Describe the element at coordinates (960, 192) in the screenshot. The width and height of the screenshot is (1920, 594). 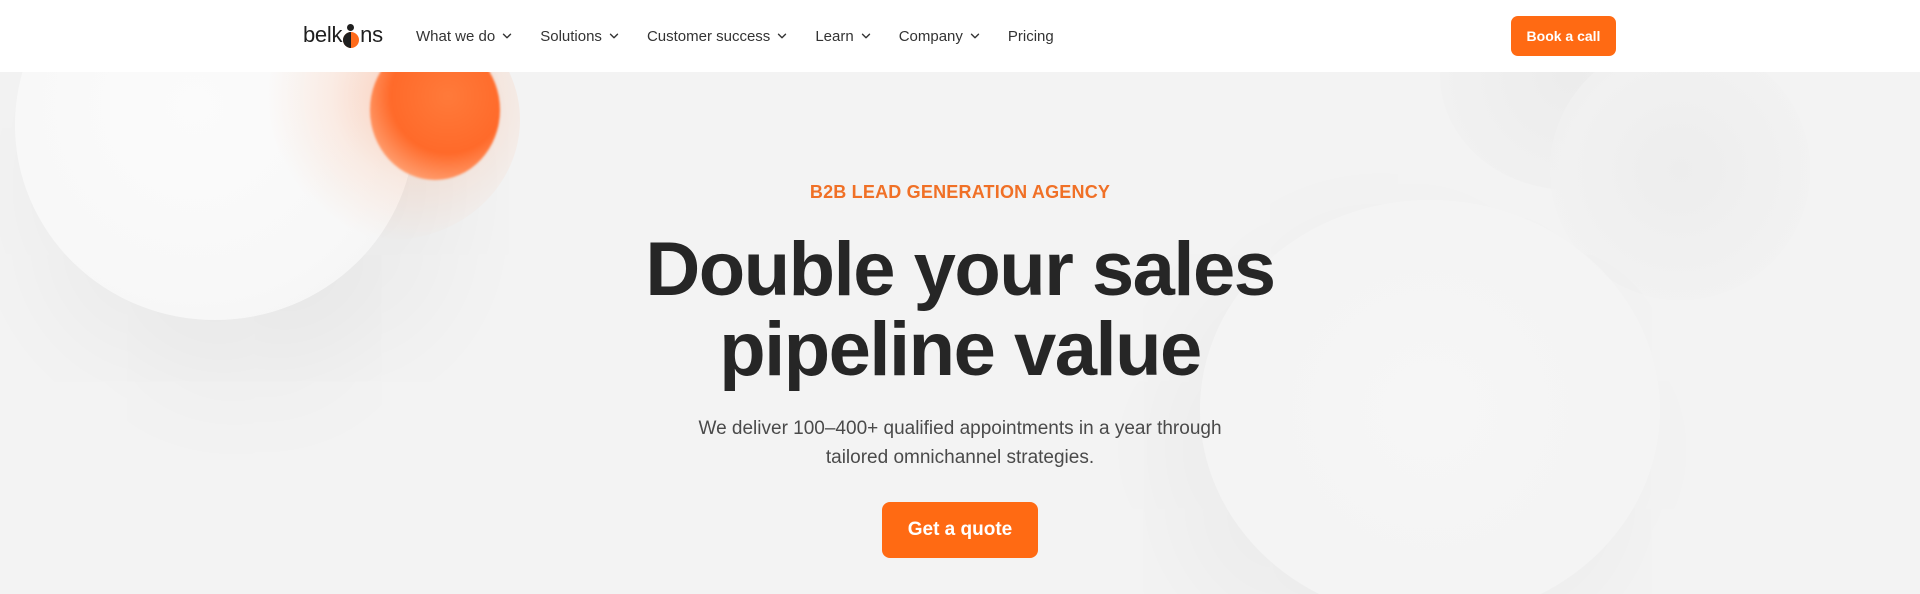
I see `hero-eyebrow: B2B LEAD GENERATION AGENCY` at that location.